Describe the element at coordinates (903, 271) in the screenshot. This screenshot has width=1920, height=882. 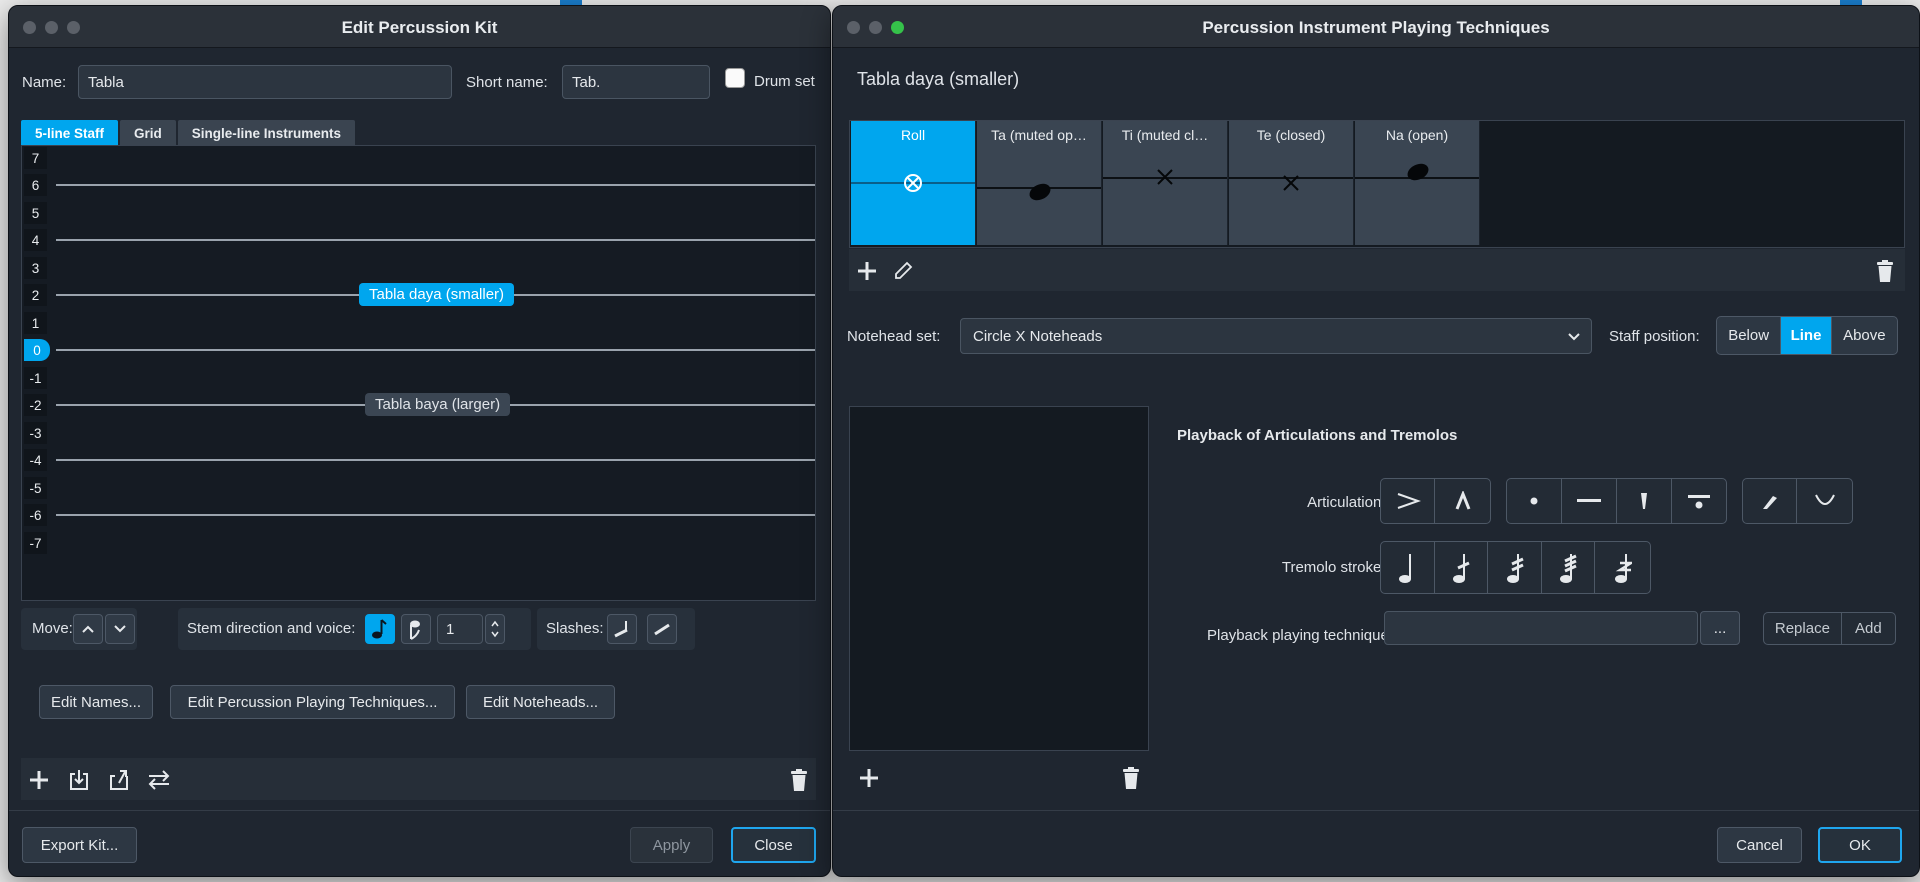
I see `edit-technique-button` at that location.